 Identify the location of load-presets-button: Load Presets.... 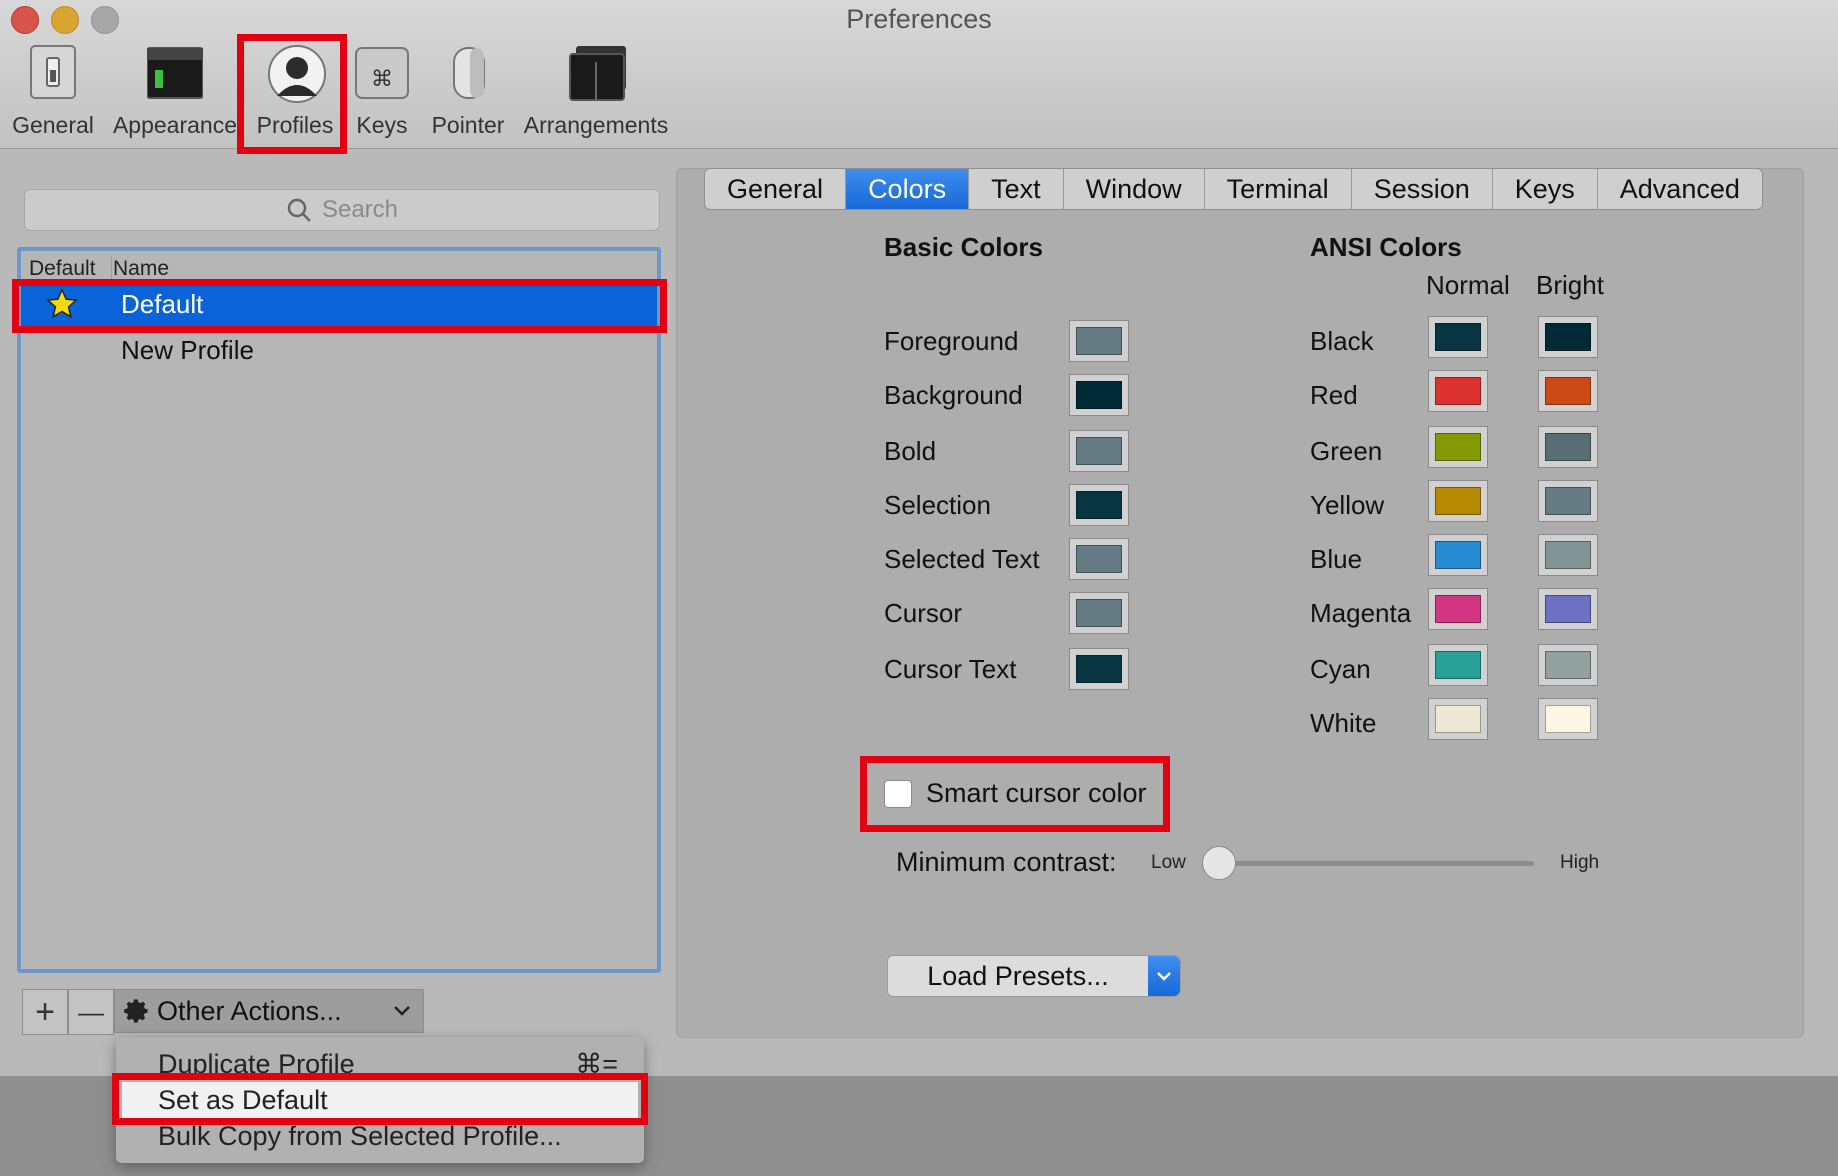
(1034, 976).